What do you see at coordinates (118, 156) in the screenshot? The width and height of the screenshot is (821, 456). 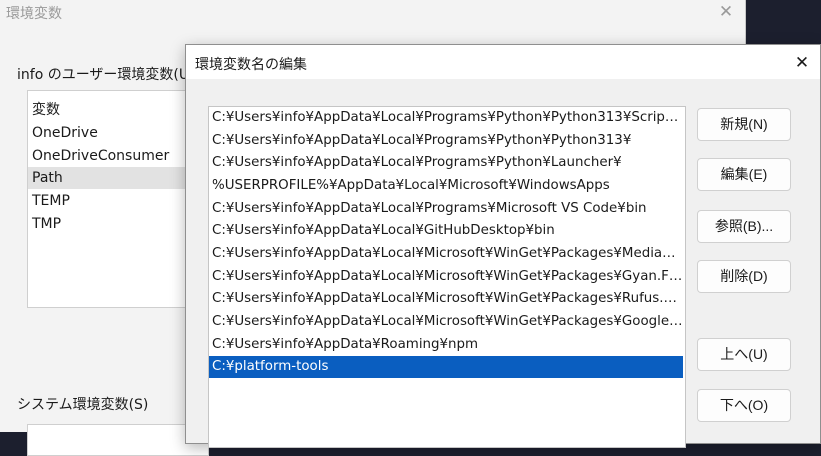 I see `list-item: OneDriveConsumer` at bounding box center [118, 156].